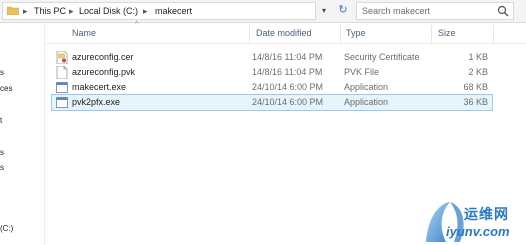  What do you see at coordinates (173, 11) in the screenshot?
I see `breadcrumb-makecert: makecert` at bounding box center [173, 11].